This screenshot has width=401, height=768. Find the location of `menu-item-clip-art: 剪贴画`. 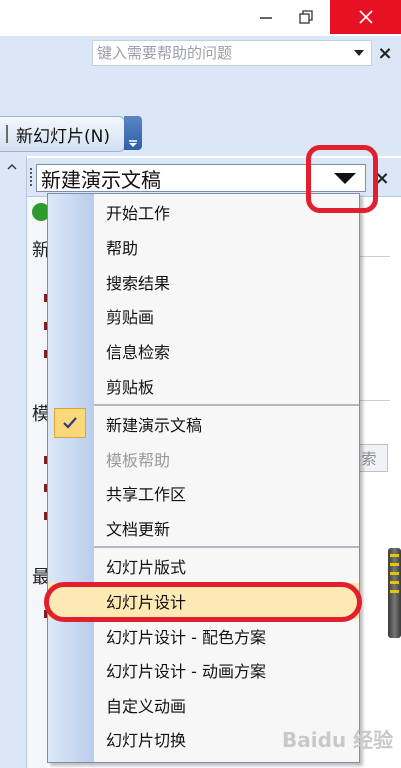

menu-item-clip-art: 剪贴画 is located at coordinates (226, 316).